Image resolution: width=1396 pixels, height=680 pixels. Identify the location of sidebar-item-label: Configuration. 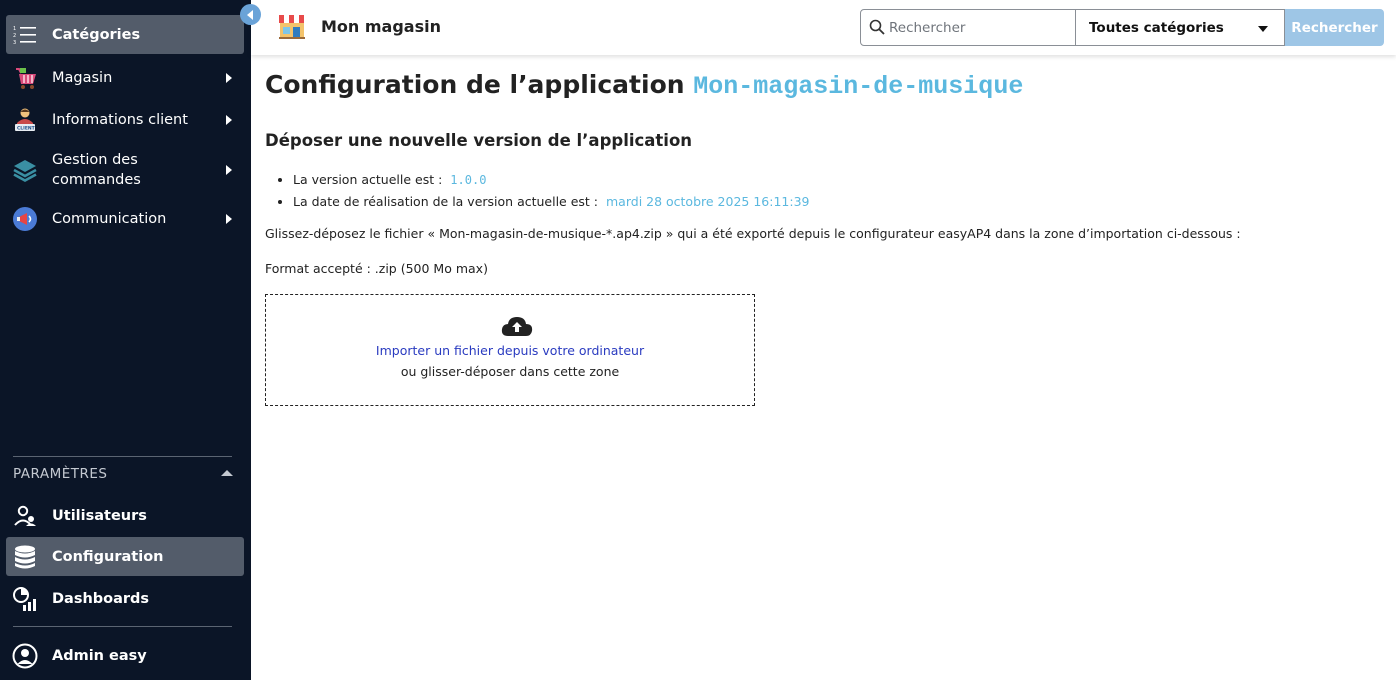
(108, 556).